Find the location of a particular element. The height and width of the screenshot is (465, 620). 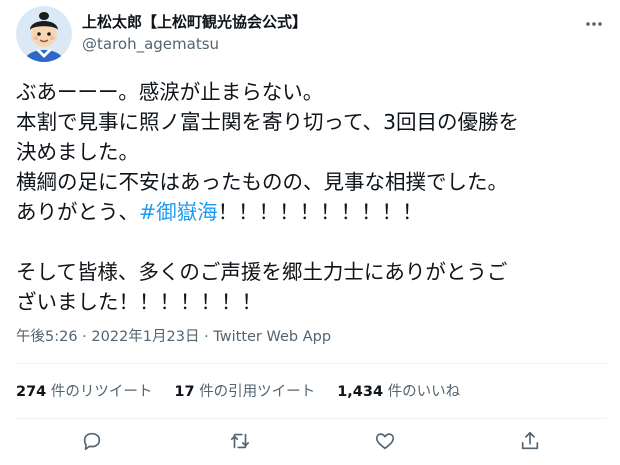

heart-icon is located at coordinates (385, 443).